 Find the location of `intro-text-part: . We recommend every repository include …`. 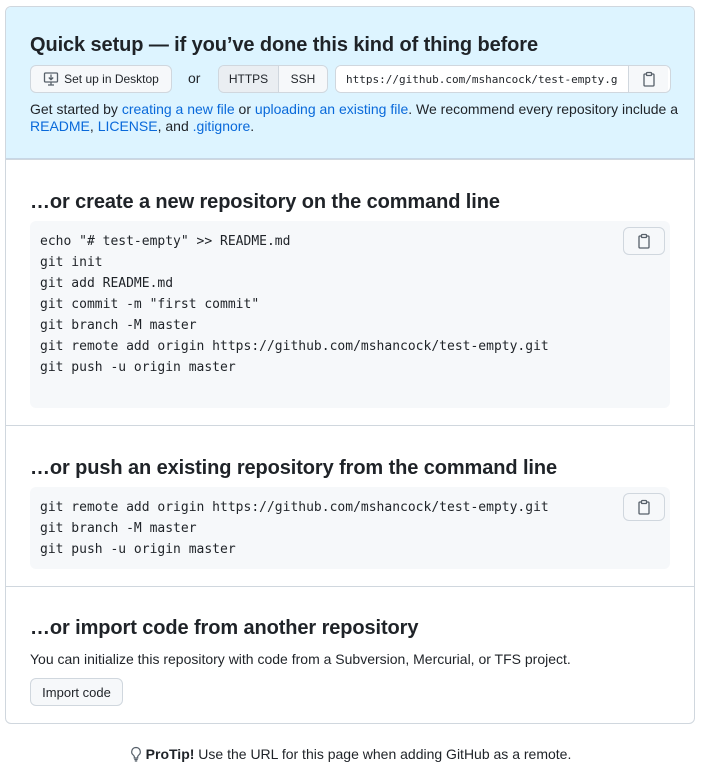

intro-text-part: . We recommend every repository include … is located at coordinates (543, 109).